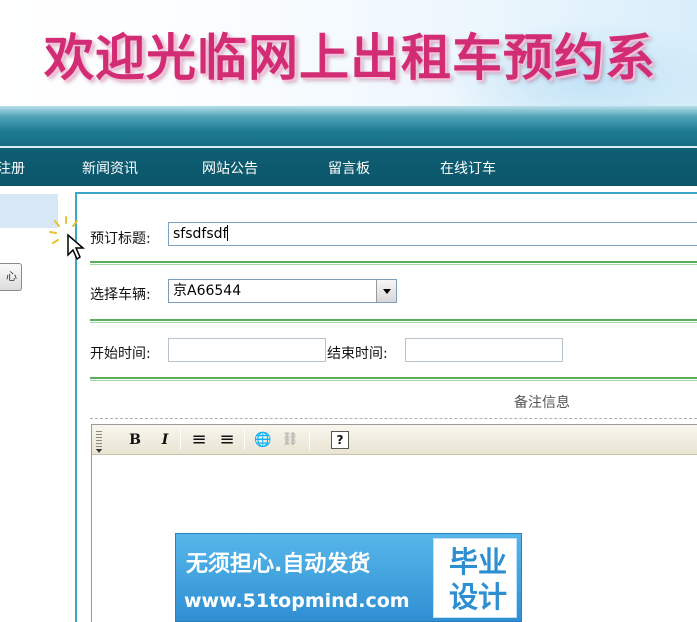 The height and width of the screenshot is (622, 697). What do you see at coordinates (230, 168) in the screenshot?
I see `nav-announcements: 网站公告` at bounding box center [230, 168].